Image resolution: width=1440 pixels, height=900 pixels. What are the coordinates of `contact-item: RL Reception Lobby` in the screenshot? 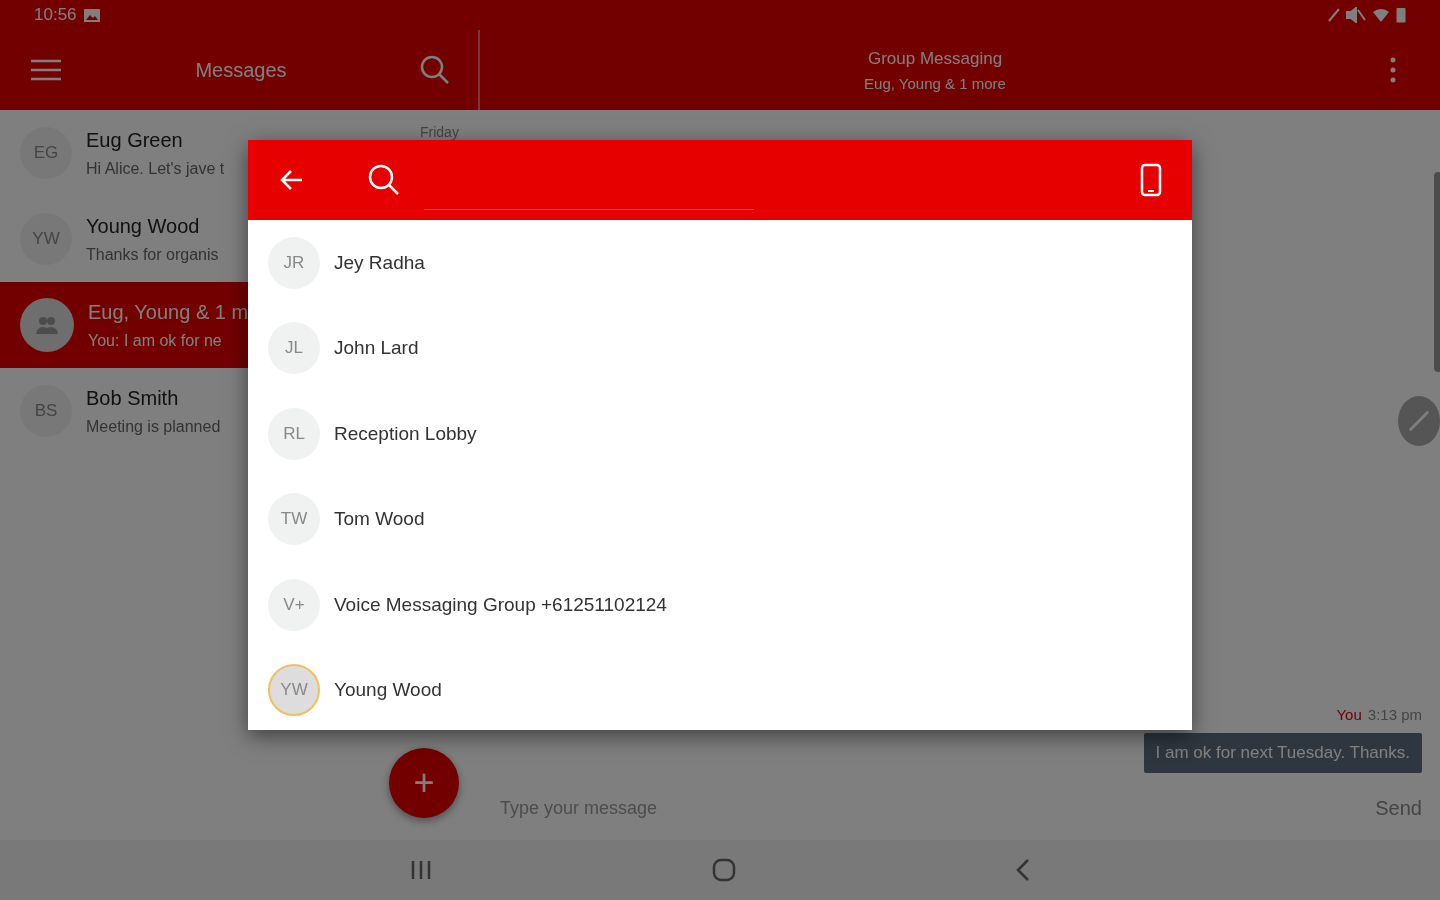 It's located at (720, 434).